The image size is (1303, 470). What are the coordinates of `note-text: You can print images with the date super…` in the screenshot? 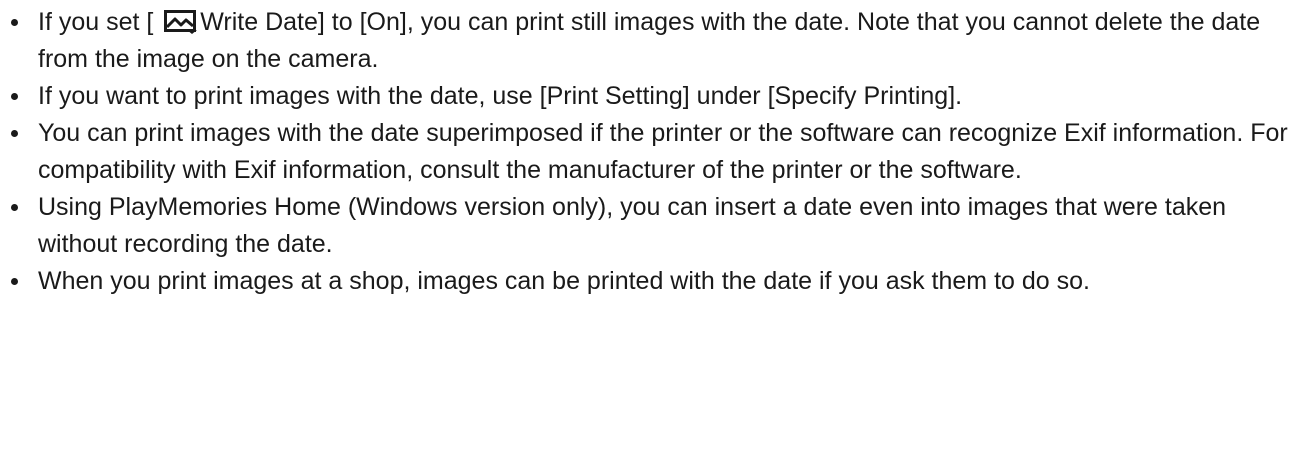 It's located at (663, 151).